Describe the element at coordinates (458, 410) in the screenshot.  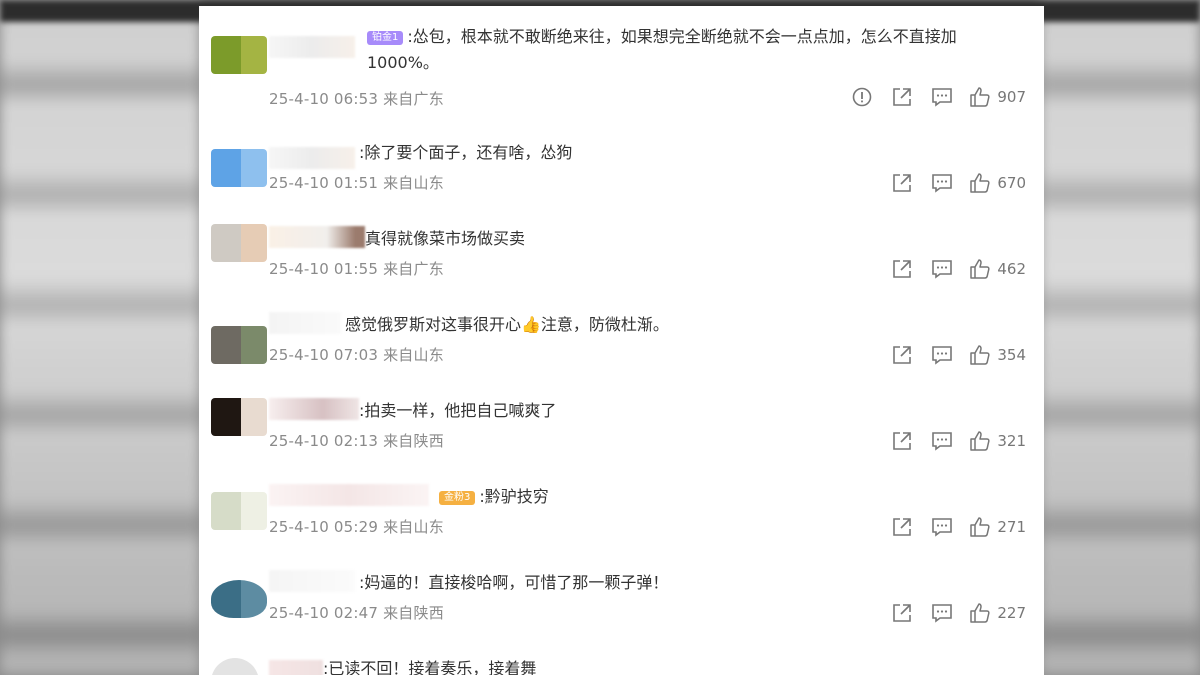
I see `comment-text: :拍卖一样，他把自己喊爽了` at that location.